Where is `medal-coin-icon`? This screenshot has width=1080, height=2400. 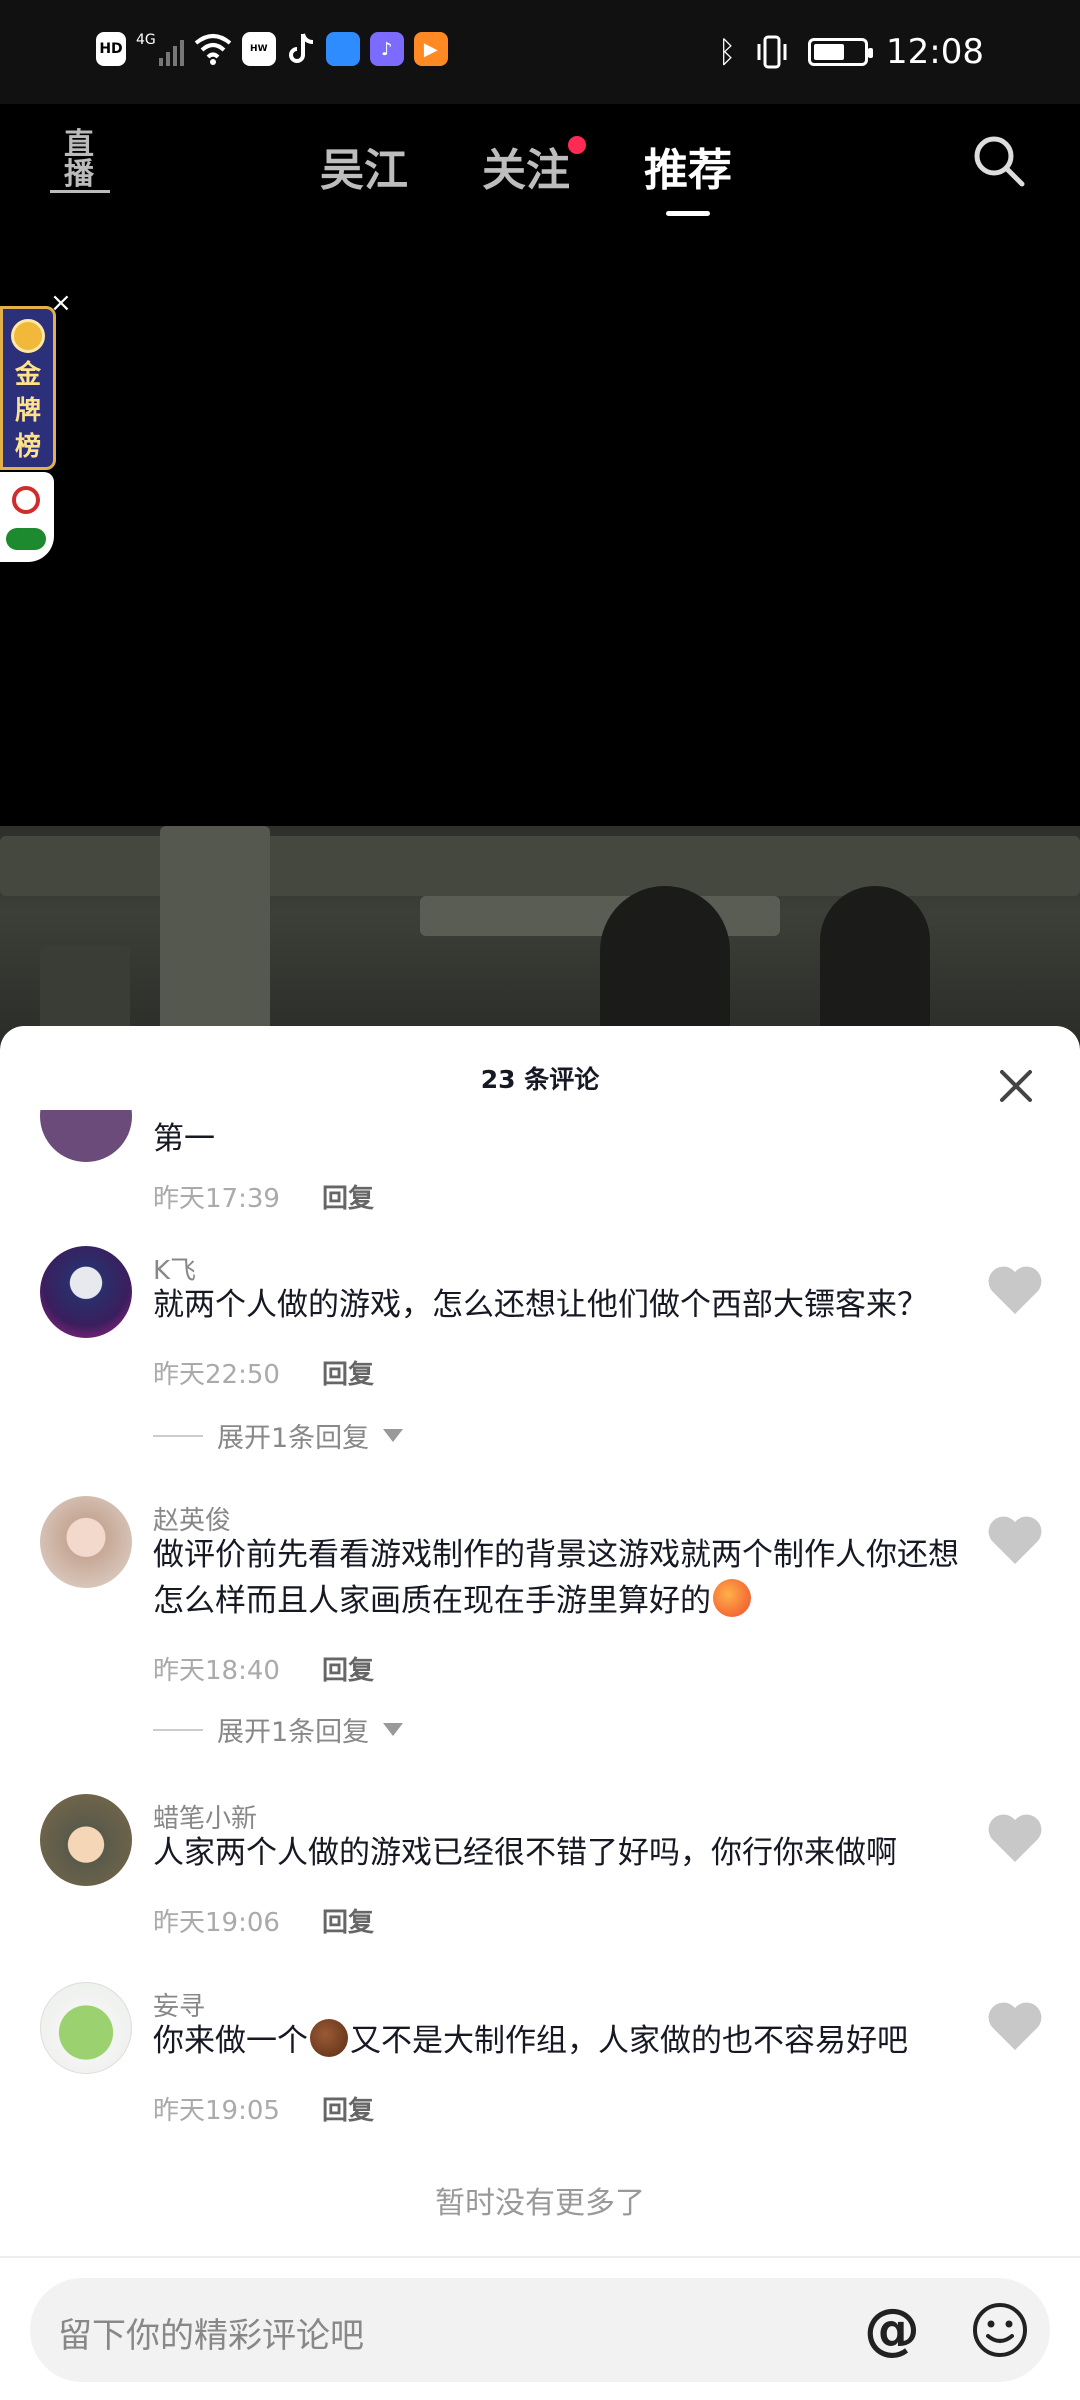
medal-coin-icon is located at coordinates (28, 336).